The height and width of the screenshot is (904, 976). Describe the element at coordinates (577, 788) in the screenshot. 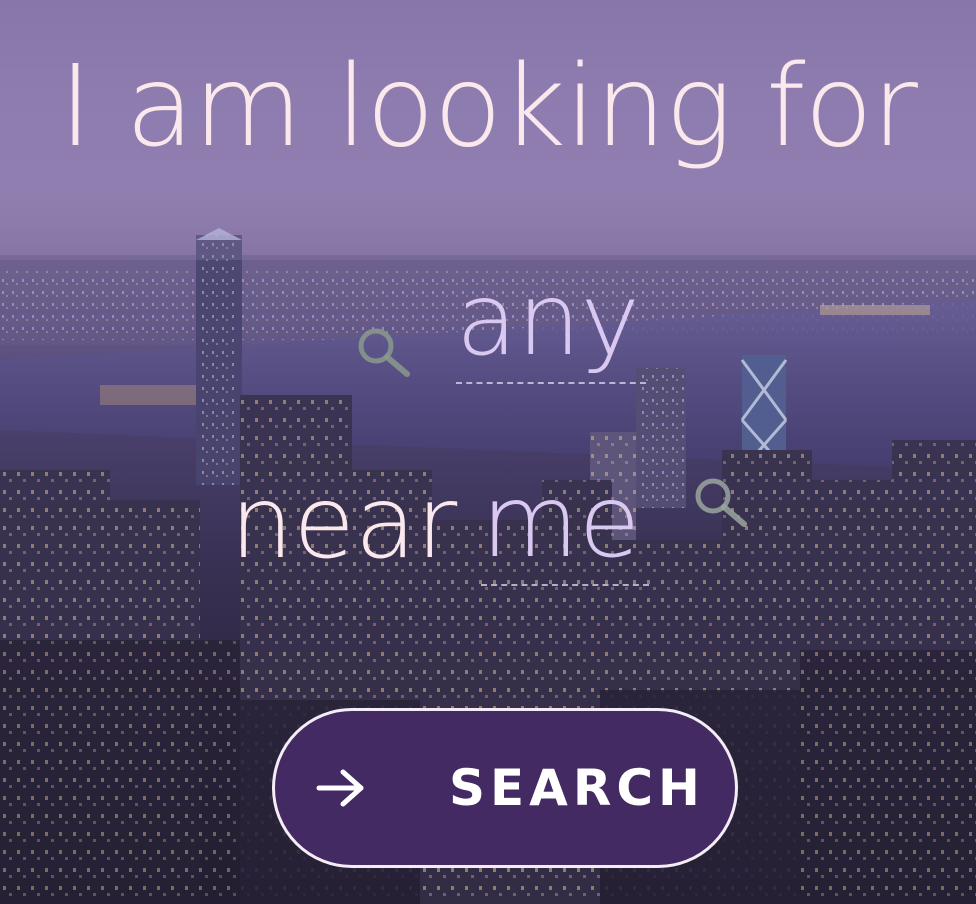

I see `search-button-label: SEARCH` at that location.